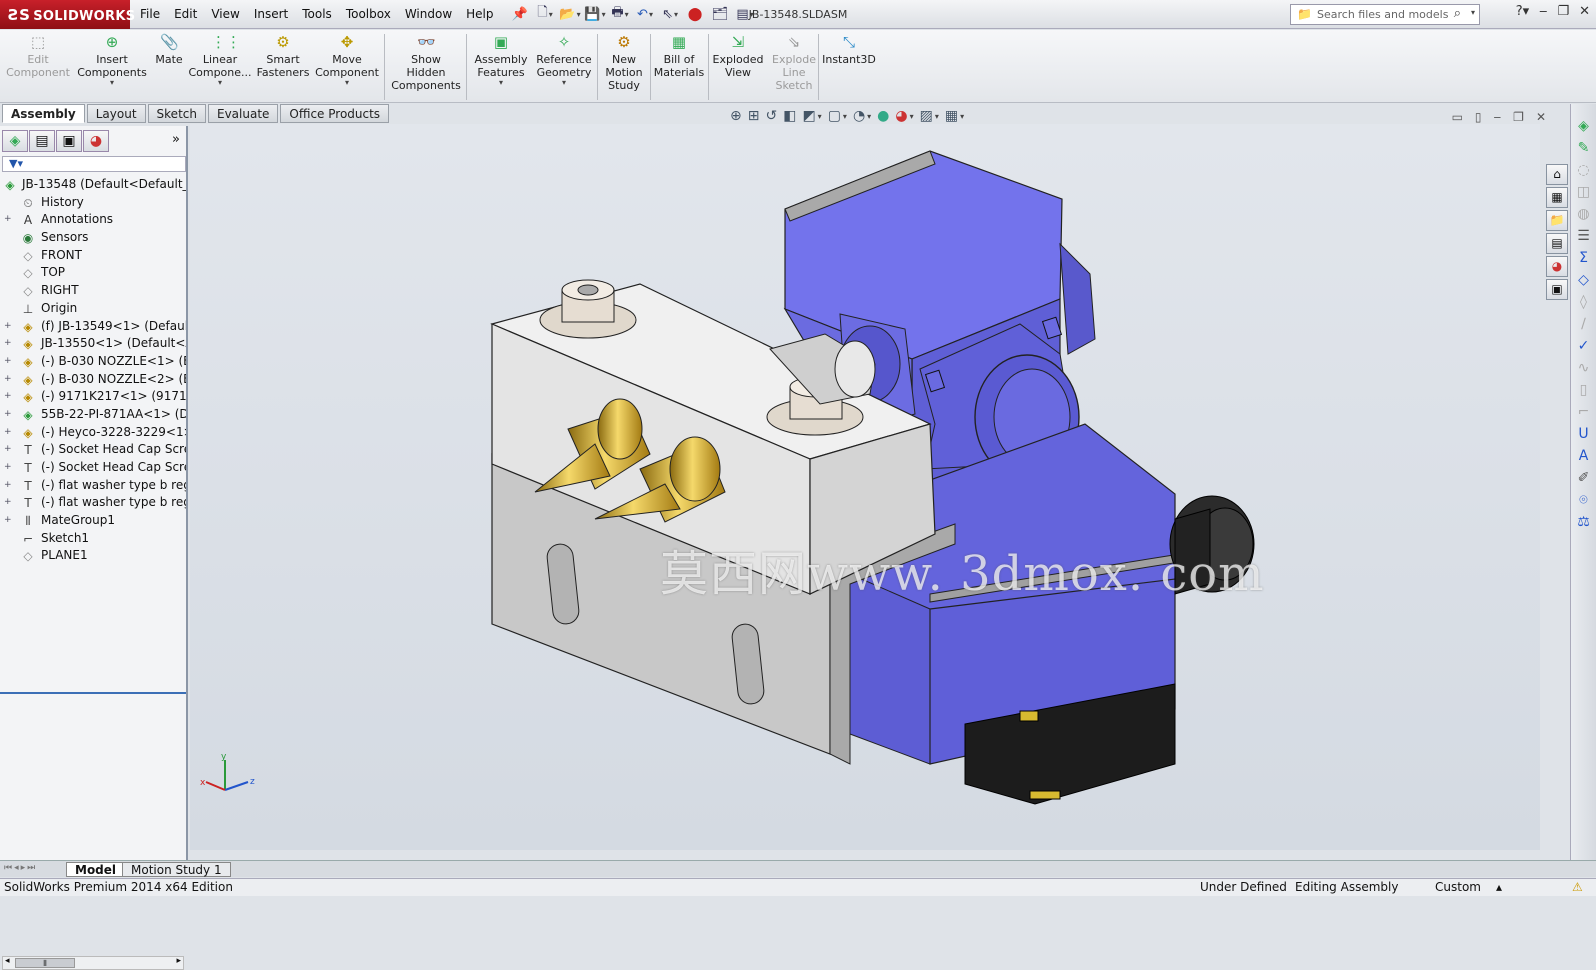  What do you see at coordinates (1498, 117) in the screenshot?
I see `viewport-minimize-icon: ‒` at bounding box center [1498, 117].